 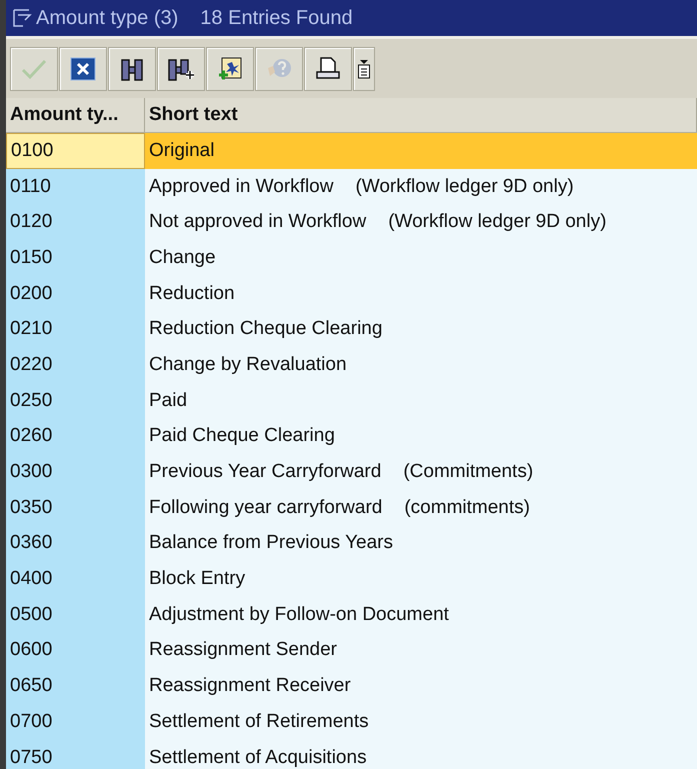 What do you see at coordinates (421, 579) in the screenshot?
I see `short-text-cell: Block Entry` at bounding box center [421, 579].